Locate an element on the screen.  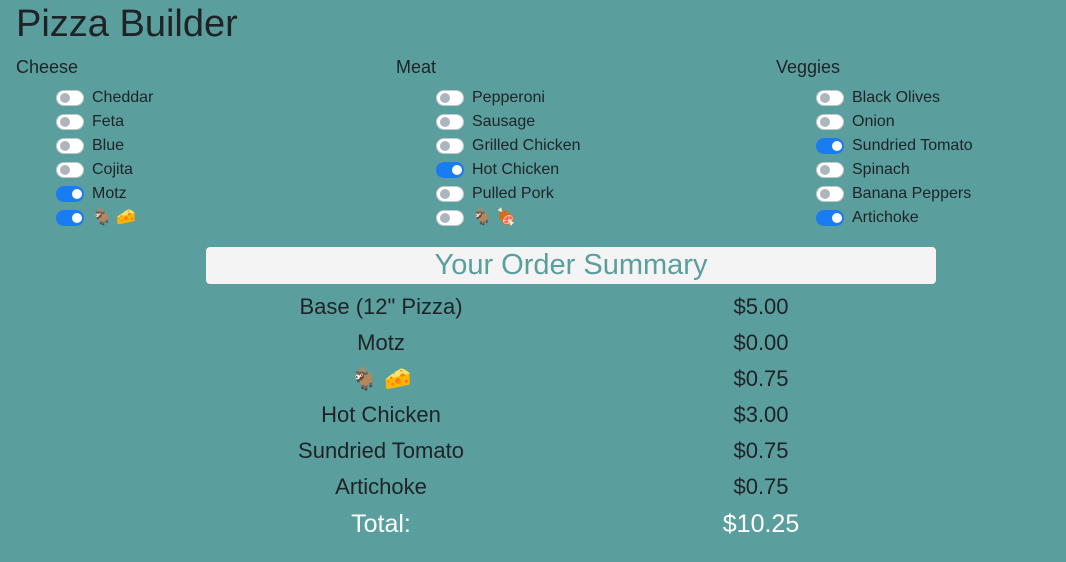
summary-total-row: Total: $10.25 is located at coordinates (571, 524).